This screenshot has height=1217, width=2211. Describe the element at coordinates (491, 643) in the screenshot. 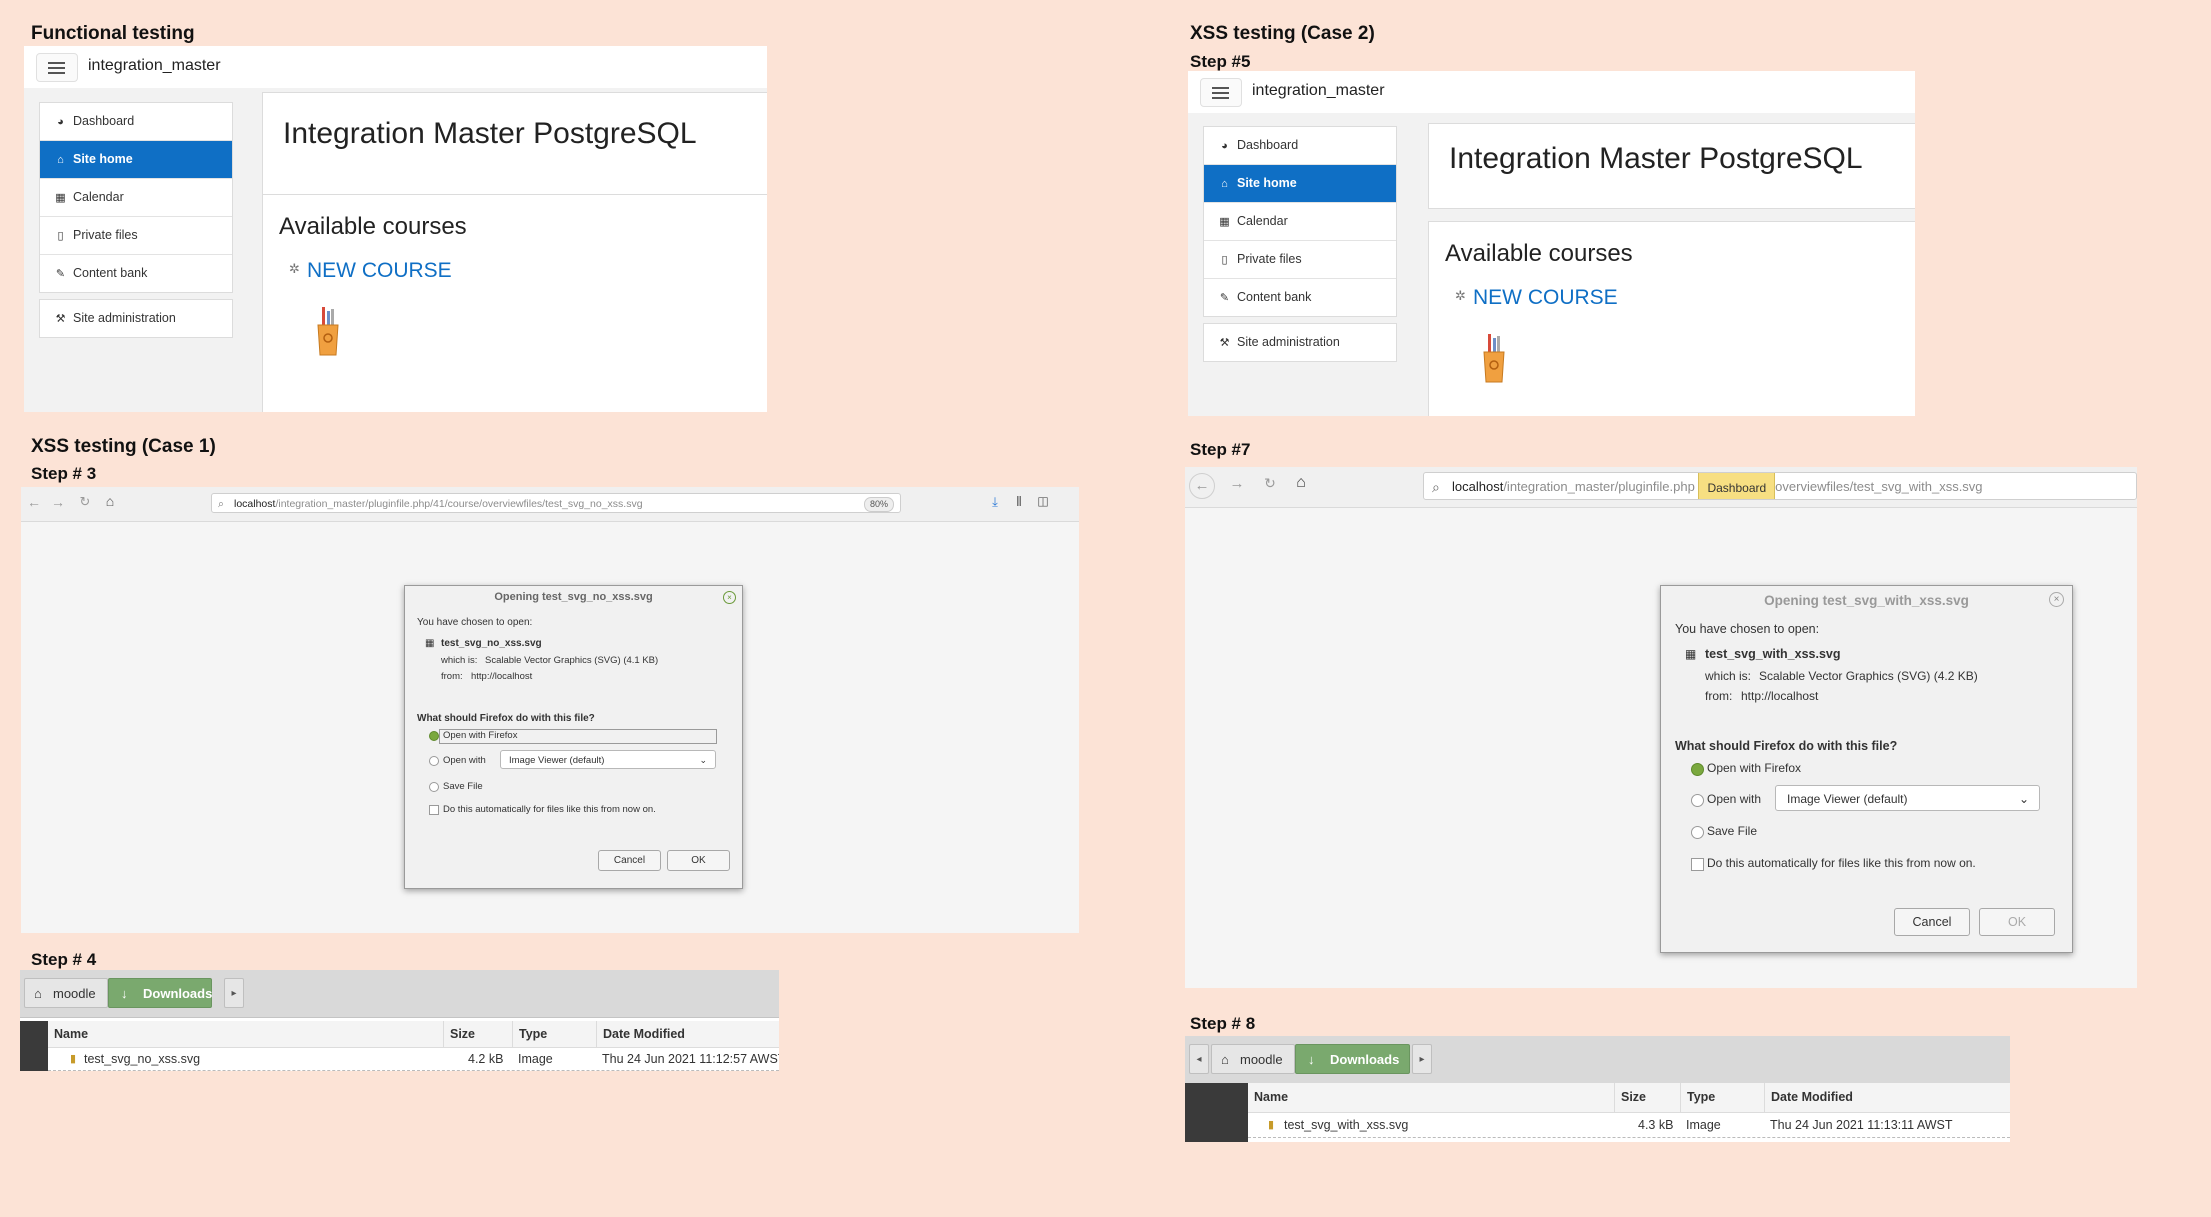

I see `file-name: test_svg_no_xss.svg` at that location.